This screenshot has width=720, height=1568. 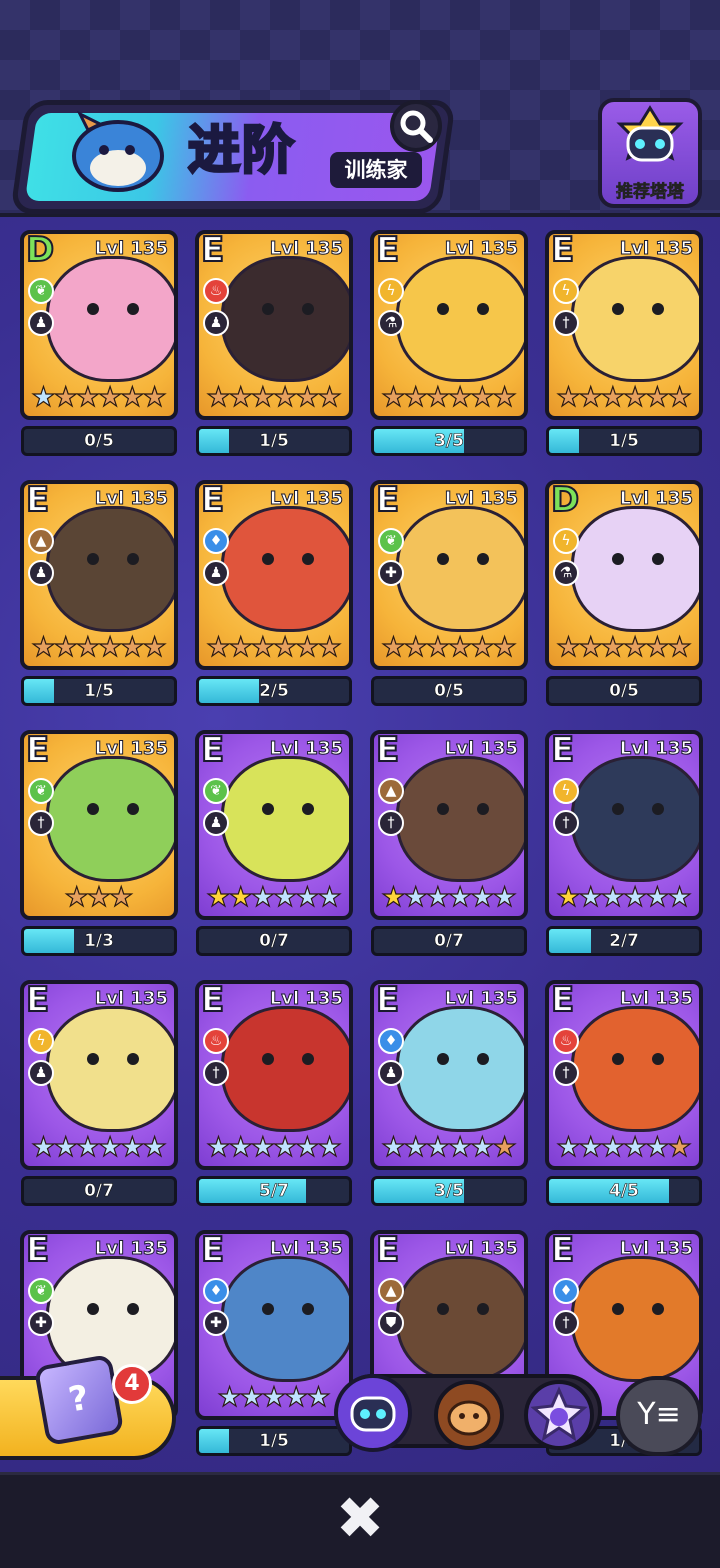 What do you see at coordinates (274, 1441) in the screenshot?
I see `progress-text: 1/5` at bounding box center [274, 1441].